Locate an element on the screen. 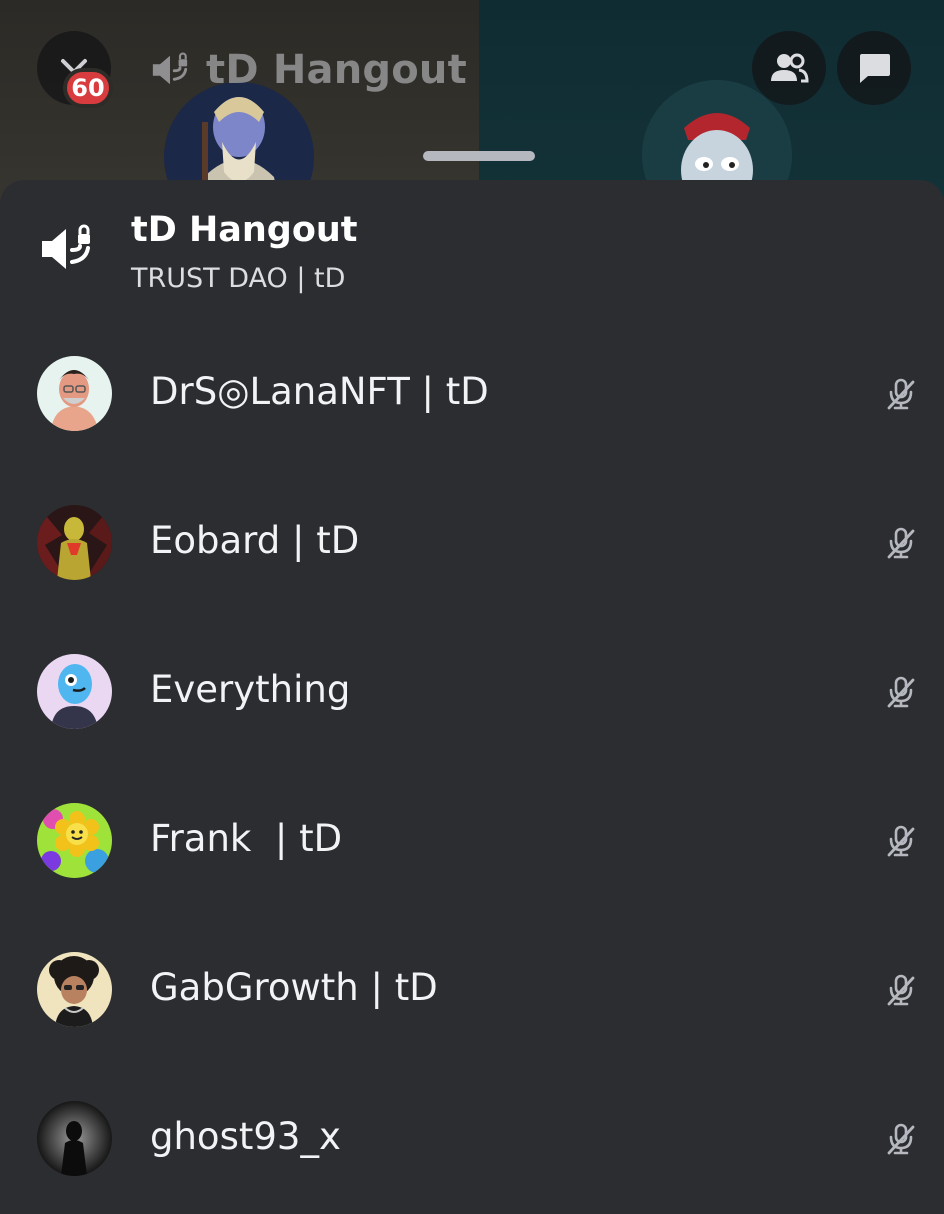 The width and height of the screenshot is (944, 1214). participant-row: Eobard | tD is located at coordinates (472, 543).